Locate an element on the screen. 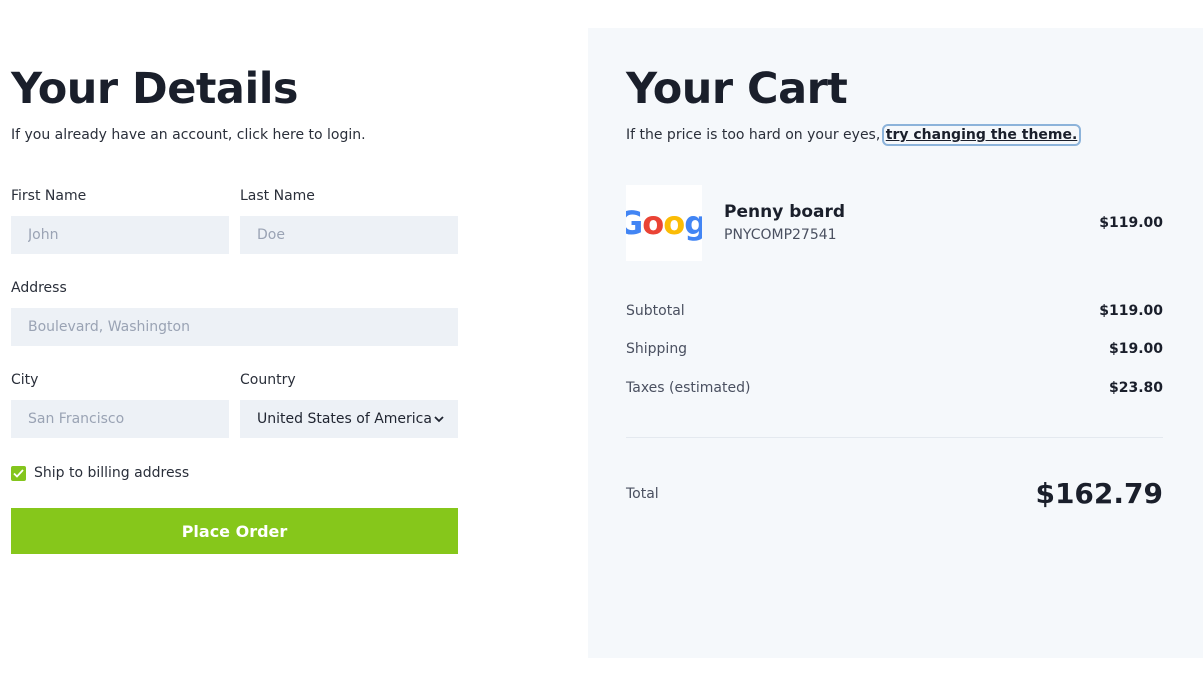 This screenshot has height=688, width=1203. ship-to-billing-label: Ship to billing address is located at coordinates (112, 473).